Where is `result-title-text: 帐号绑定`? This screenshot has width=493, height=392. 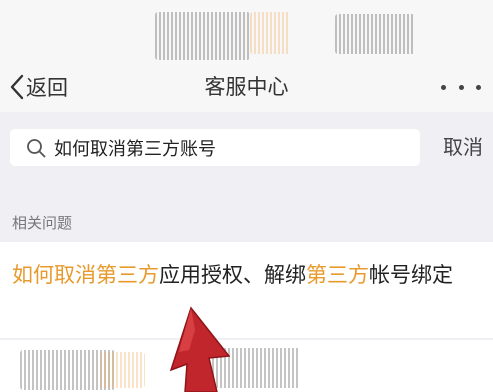 result-title-text: 帐号绑定 is located at coordinates (411, 275).